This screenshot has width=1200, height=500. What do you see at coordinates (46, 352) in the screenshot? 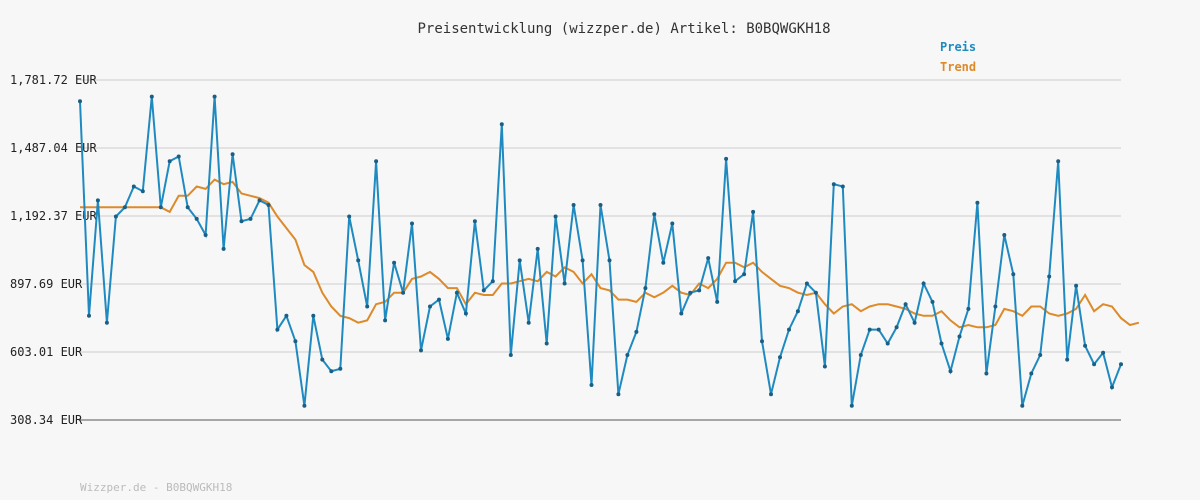
I see `y-tick-label: 603.01 EUR` at bounding box center [46, 352].